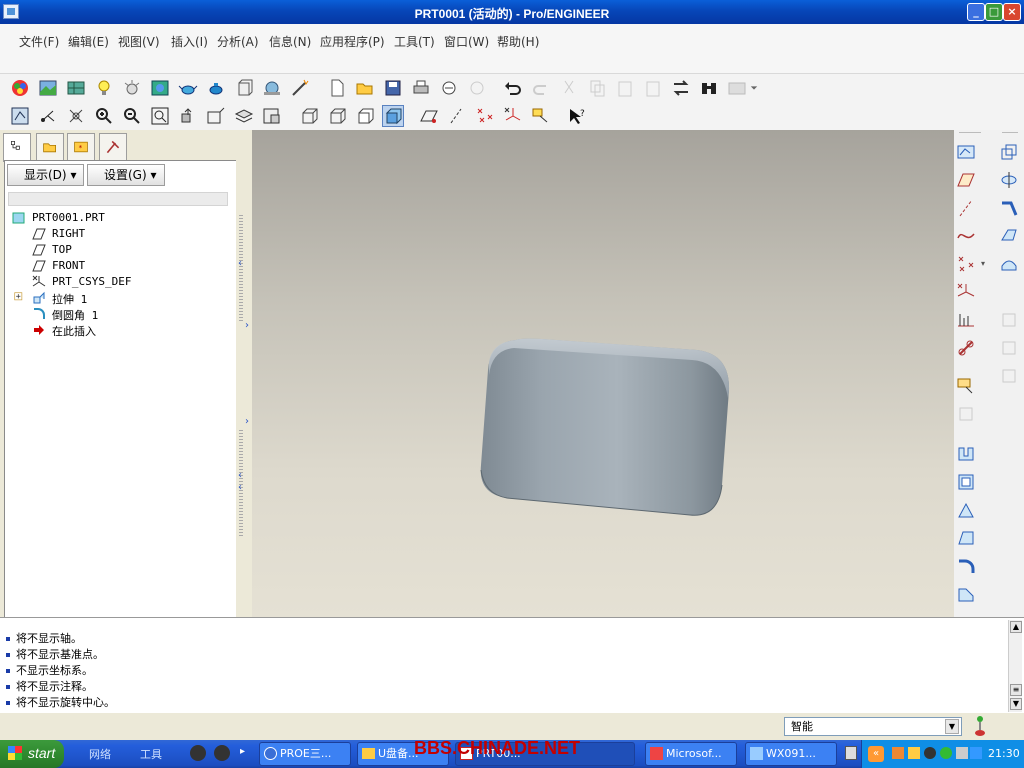  I want to click on sketch-grid-icon, so click(20, 116).